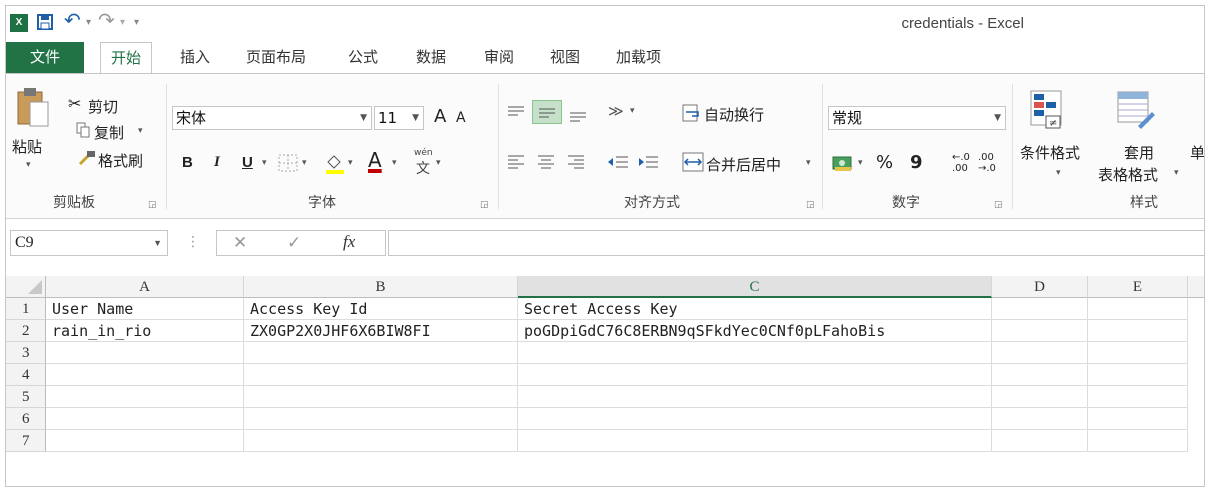 The image size is (1210, 491). I want to click on conditional-formatting-icon: ≠, so click(1046, 112).